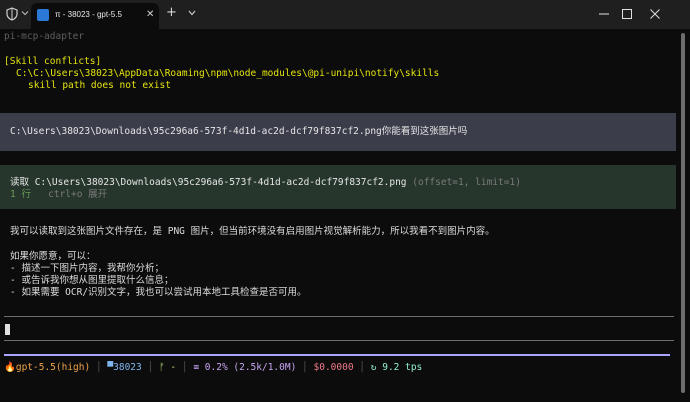  I want to click on speed-icon: ↻, so click(373, 367).